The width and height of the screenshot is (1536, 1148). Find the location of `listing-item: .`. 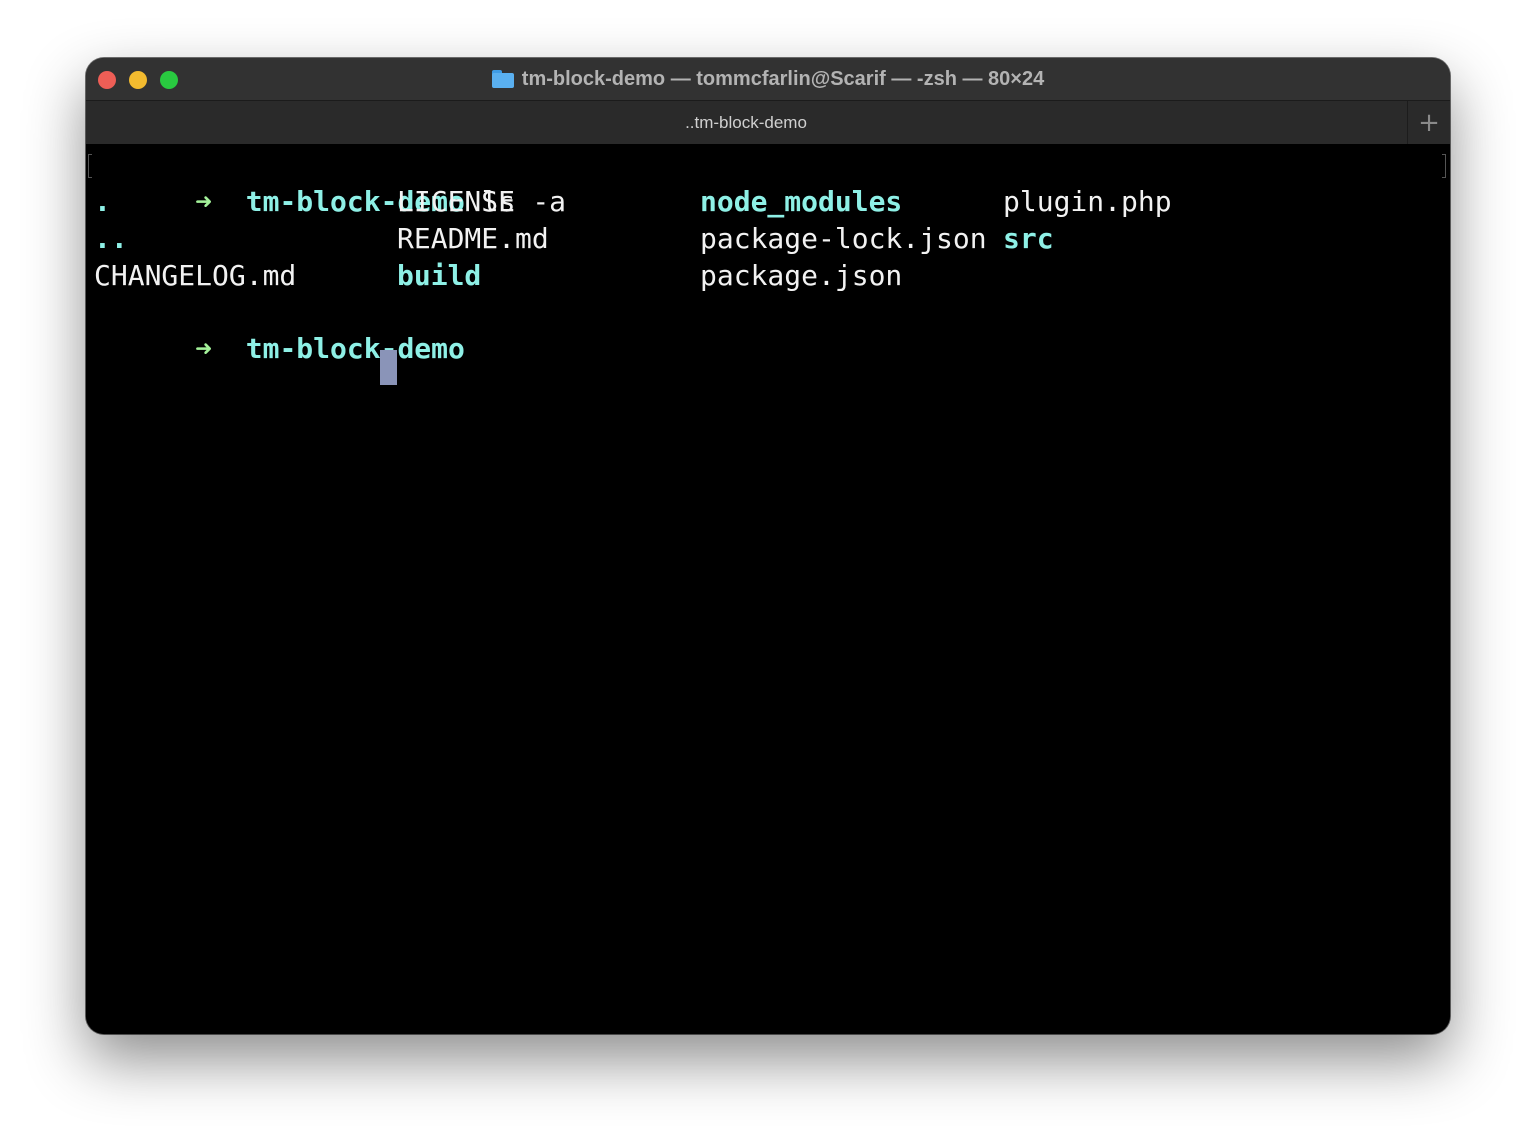

listing-item: . is located at coordinates (102, 201).